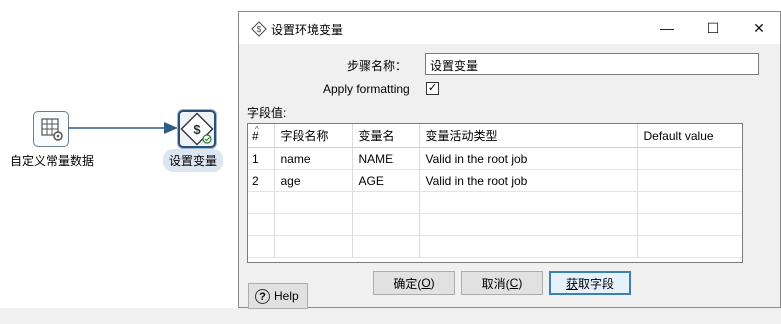  Describe the element at coordinates (386, 136) in the screenshot. I see `column-header-variable-name: 变量名` at that location.